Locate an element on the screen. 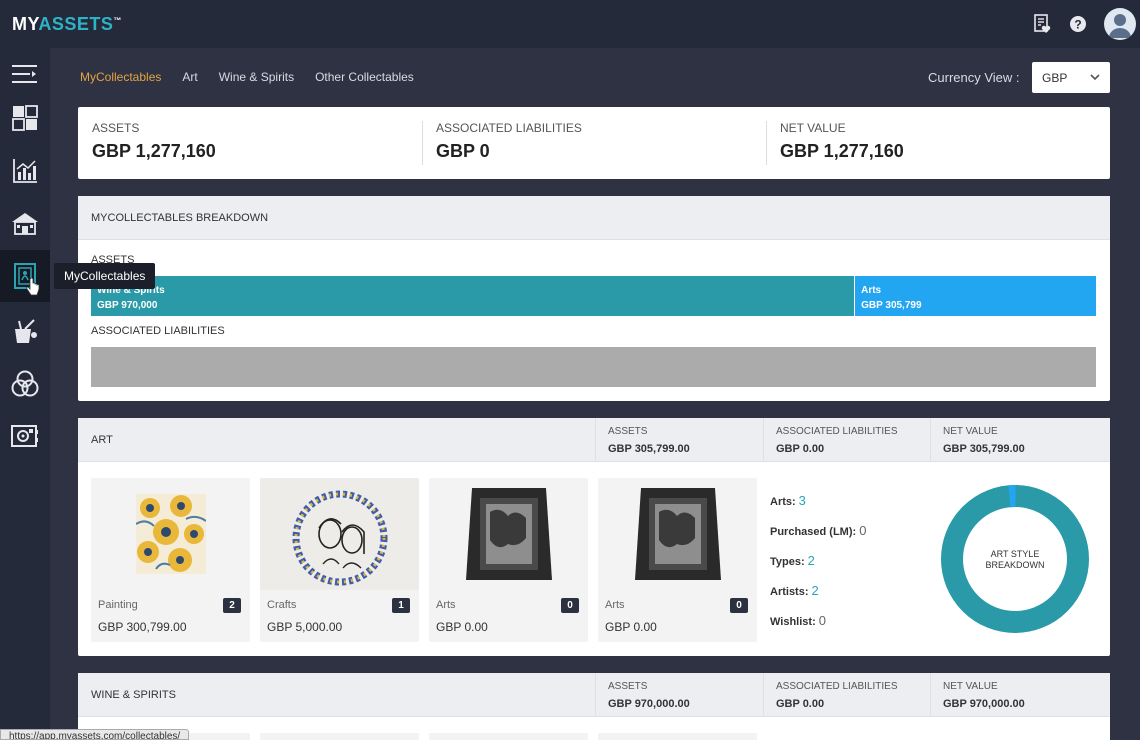 This screenshot has width=1140, height=740. help-icon: ? is located at coordinates (1078, 24).